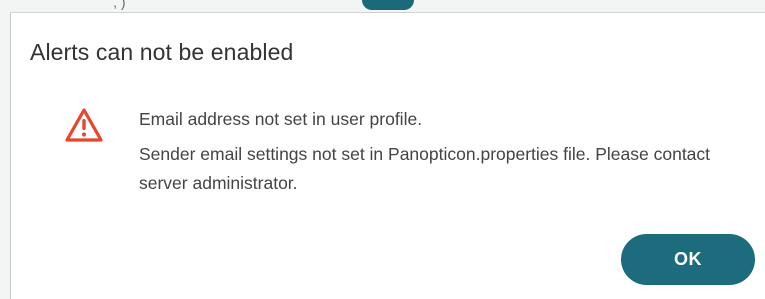 The image size is (765, 299). What do you see at coordinates (162, 52) in the screenshot?
I see `dialog-title: Alerts can not be enabled` at bounding box center [162, 52].